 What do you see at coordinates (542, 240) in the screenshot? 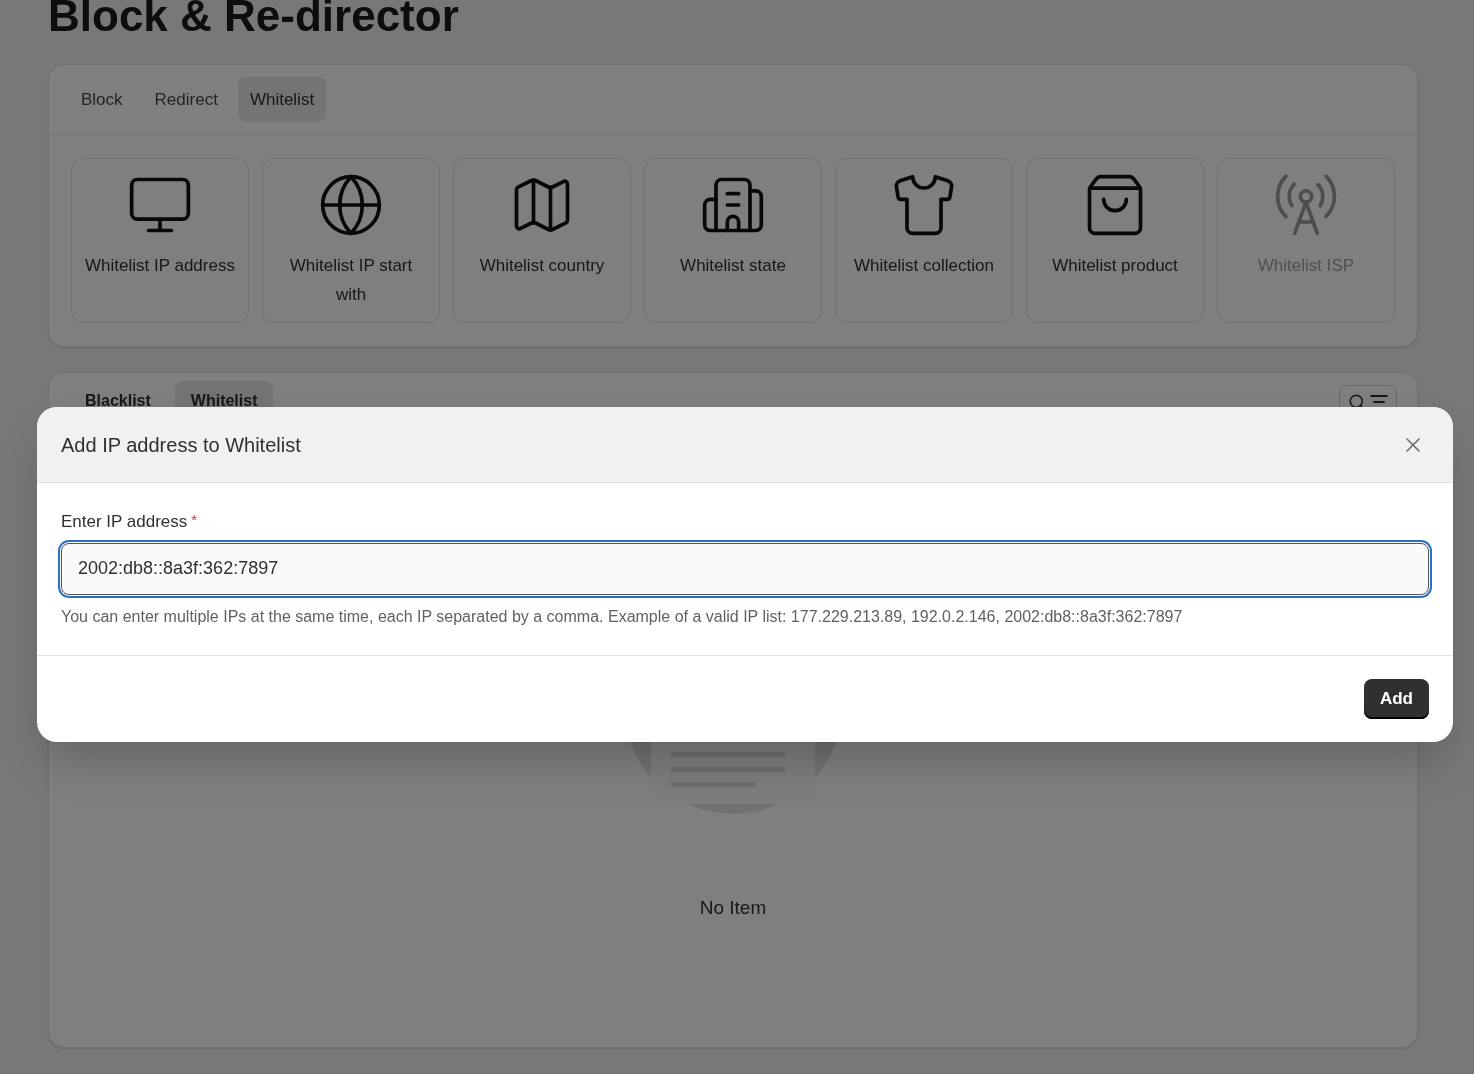
I see `option-tile: Whitelist country` at bounding box center [542, 240].